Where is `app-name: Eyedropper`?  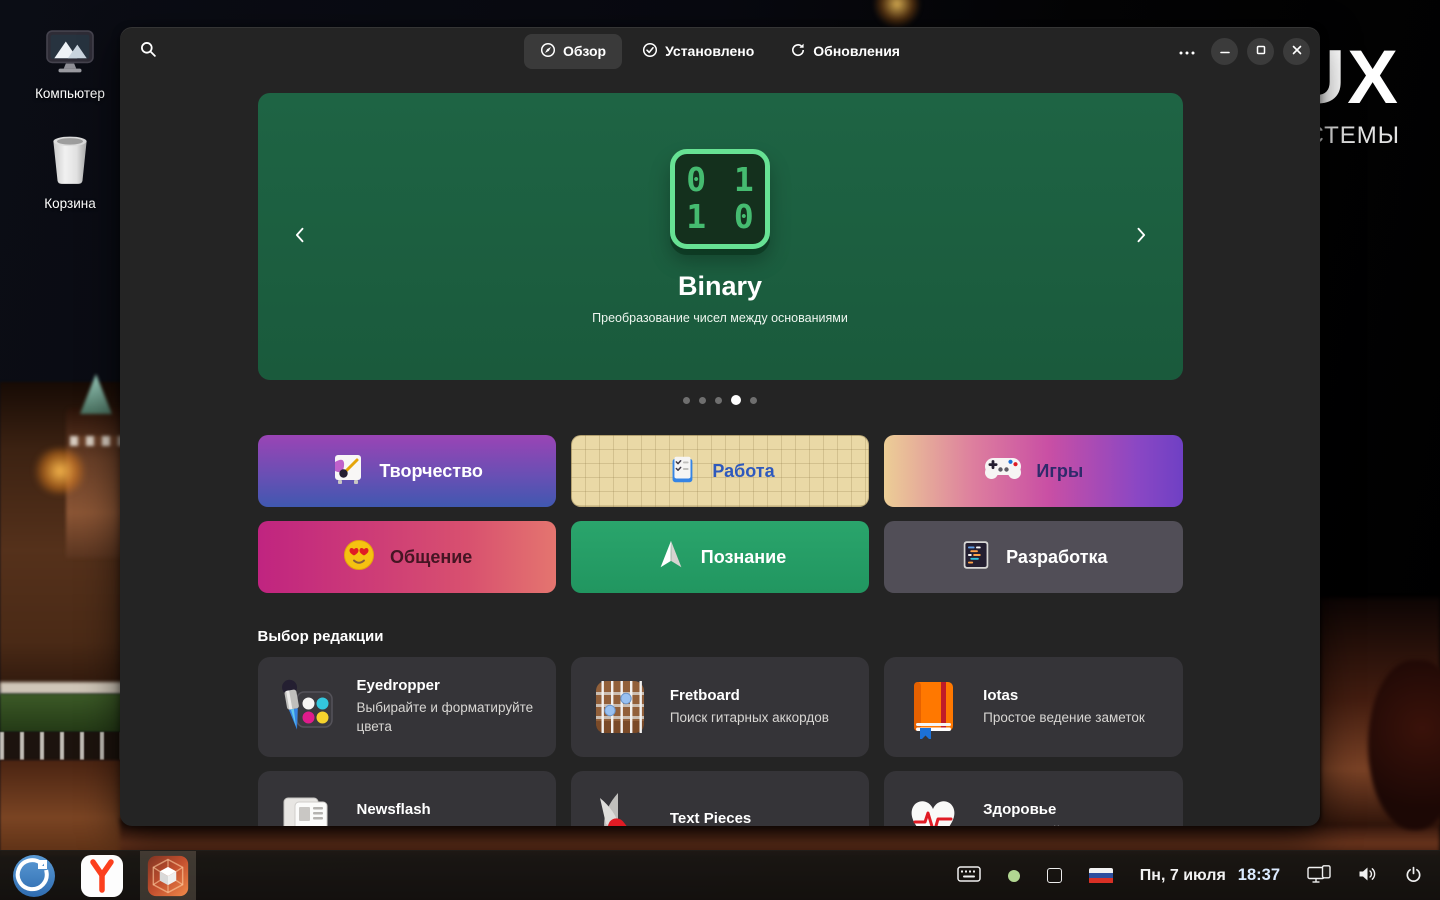
app-name: Eyedropper is located at coordinates (398, 686).